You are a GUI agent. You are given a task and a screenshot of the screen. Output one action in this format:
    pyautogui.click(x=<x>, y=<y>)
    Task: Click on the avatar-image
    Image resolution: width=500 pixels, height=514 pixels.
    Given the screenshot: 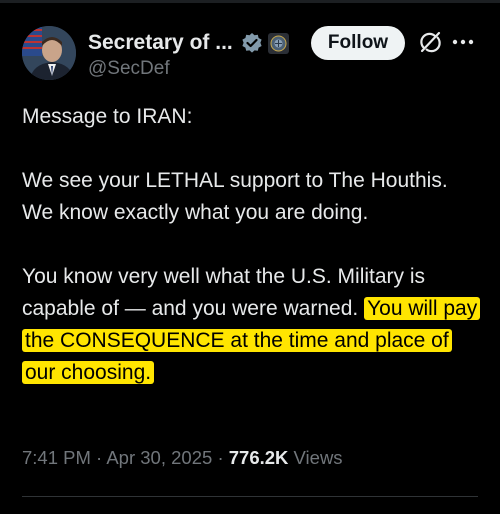 What is the action you would take?
    pyautogui.click(x=49, y=53)
    